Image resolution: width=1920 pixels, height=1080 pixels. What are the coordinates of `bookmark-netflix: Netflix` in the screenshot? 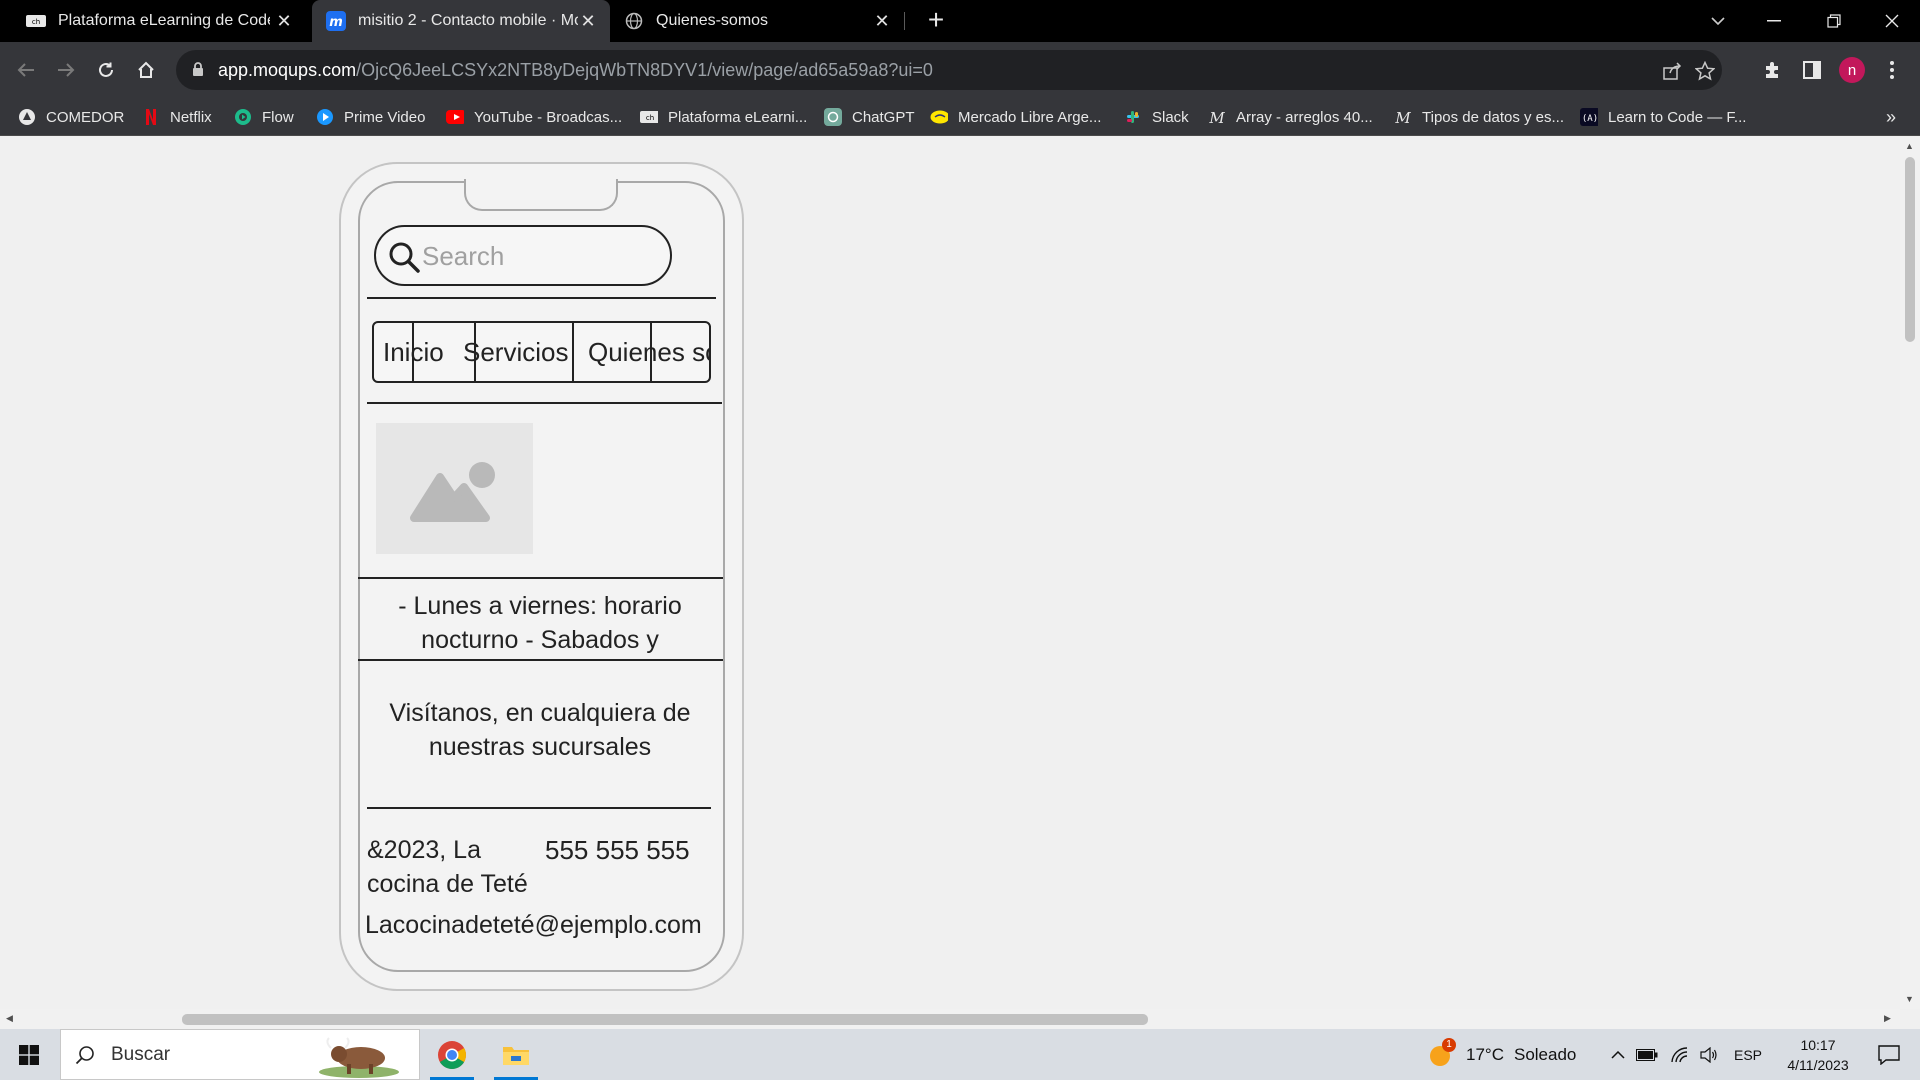 It's located at (177, 117).